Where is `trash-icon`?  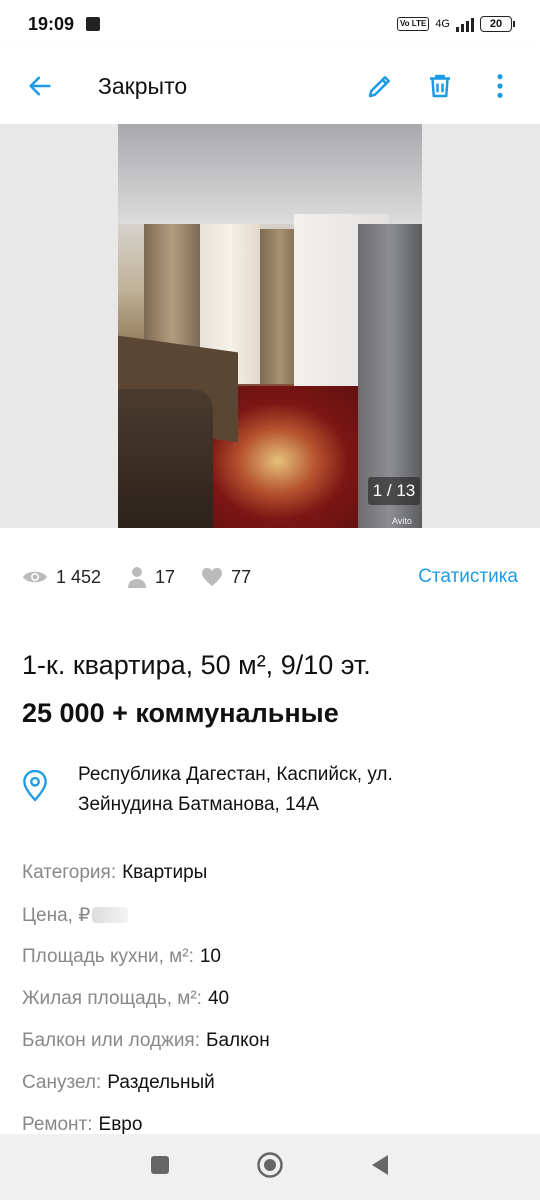
trash-icon is located at coordinates (440, 86).